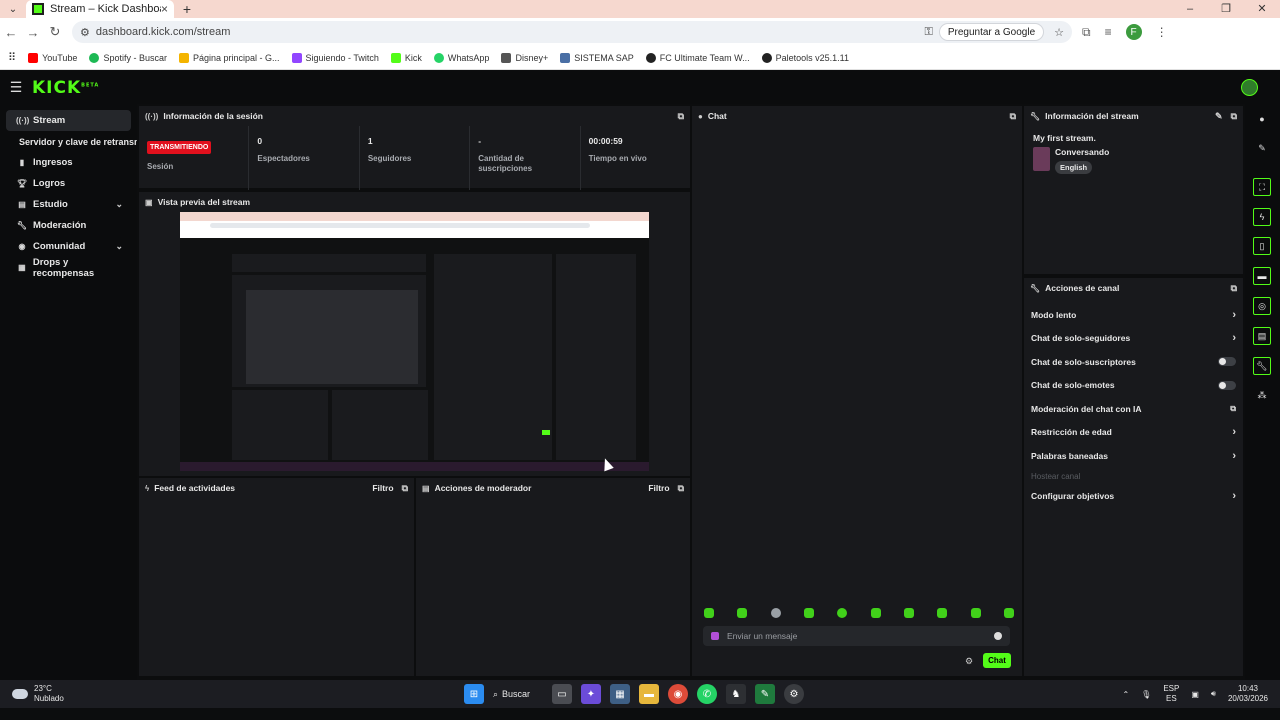 This screenshot has width=1280, height=720. I want to click on sidebar-item-studio: ▤ Estudio ⌄, so click(68, 204).